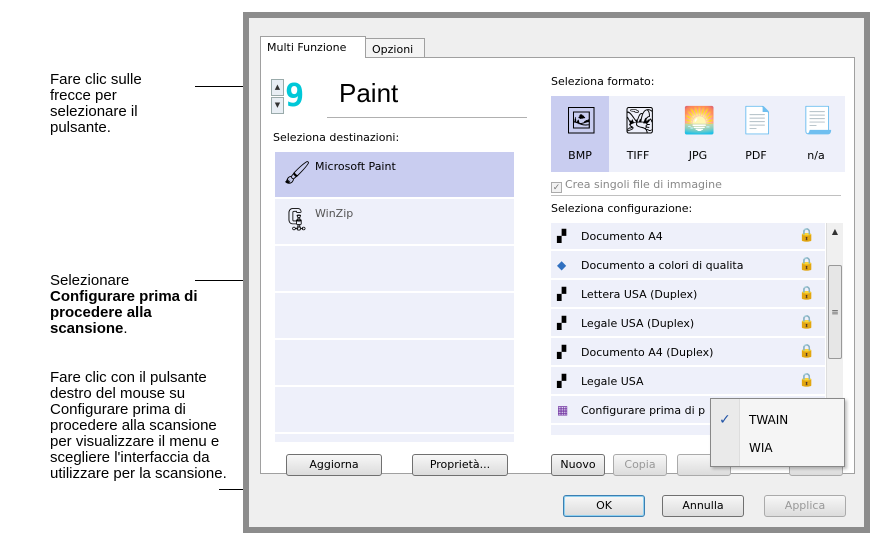 The height and width of the screenshot is (554, 878). Describe the element at coordinates (643, 184) in the screenshot. I see `single-files-label: Crea singoli file di immagine` at that location.